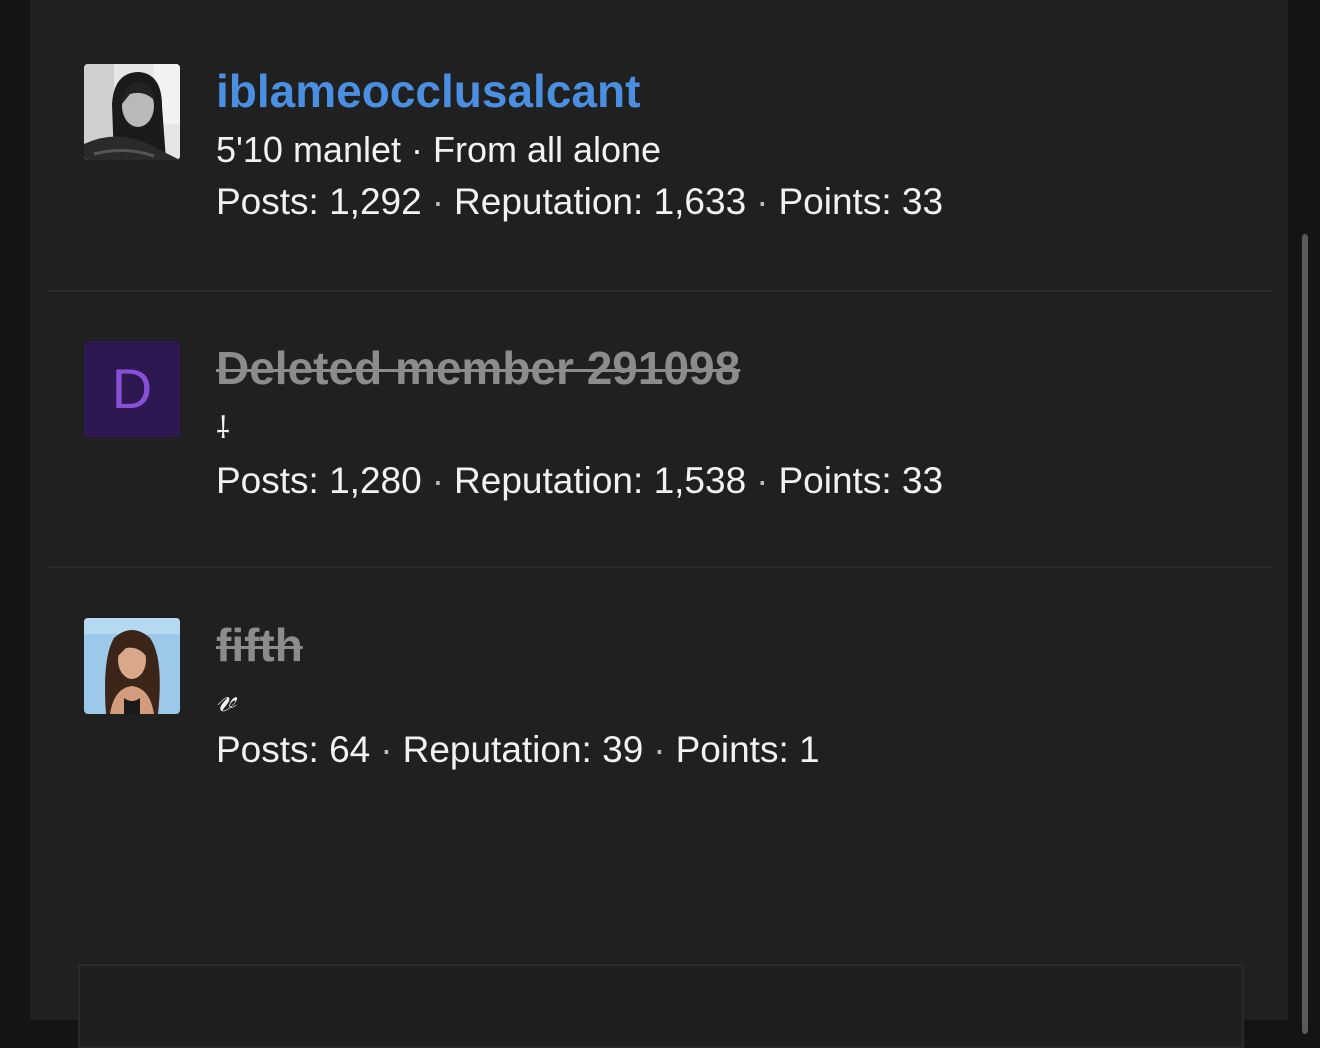 The image size is (1320, 1048). I want to click on scrollbar, so click(1305, 634).